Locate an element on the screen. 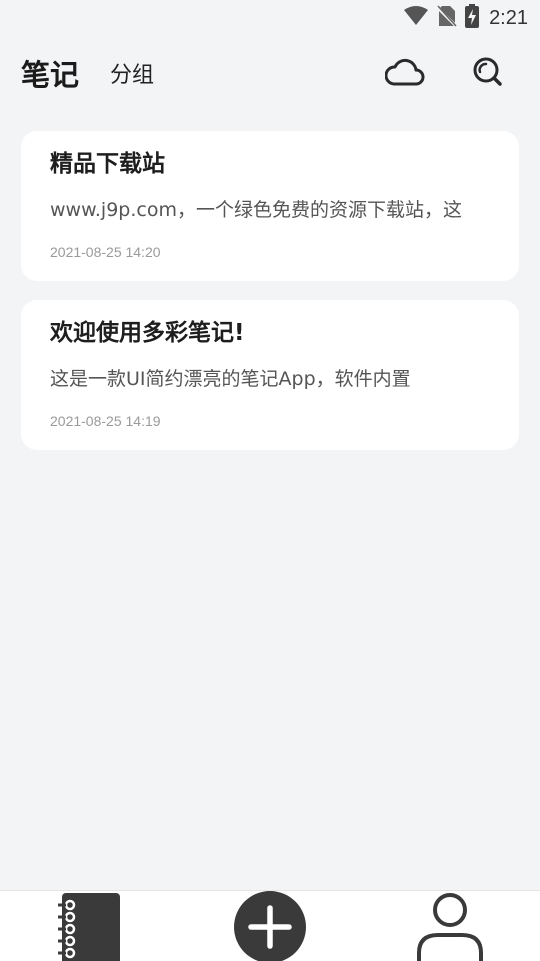 This screenshot has height=961, width=540. profile-icon is located at coordinates (450, 927).